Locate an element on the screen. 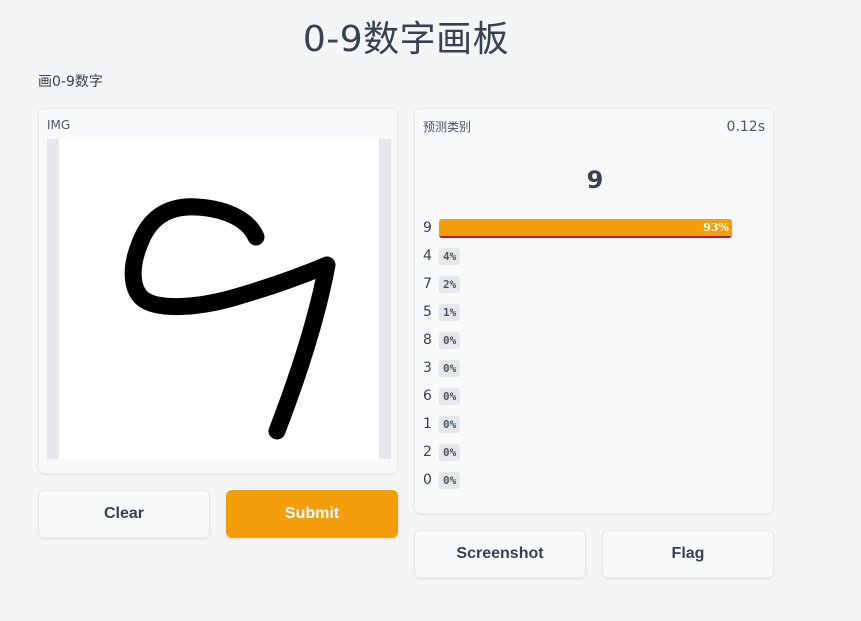  elapsed-time: 0.12s is located at coordinates (745, 127).